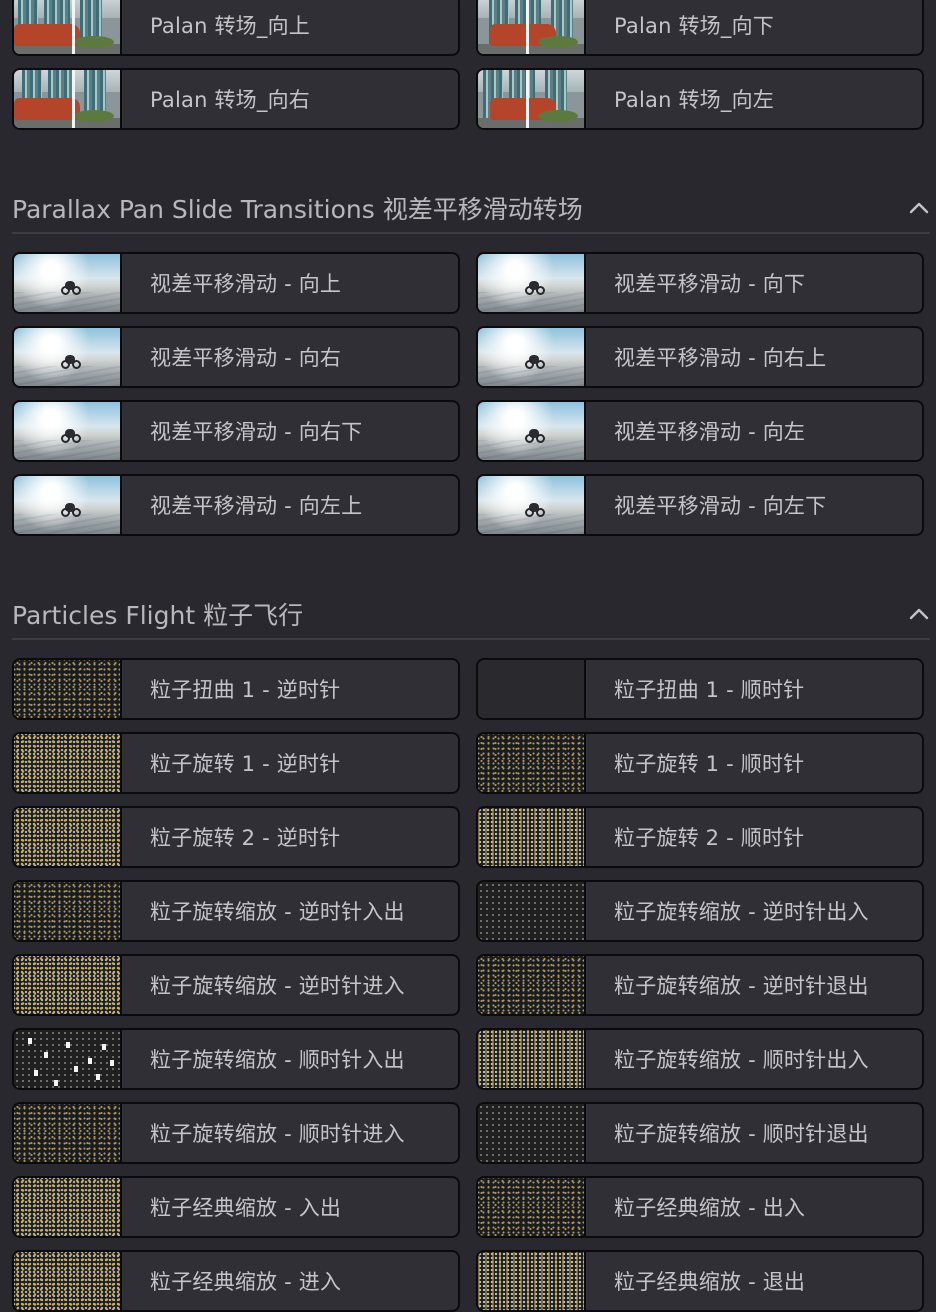 This screenshot has height=1312, width=936. Describe the element at coordinates (230, 26) in the screenshot. I see `transition-label: Palan 转场_向上` at that location.